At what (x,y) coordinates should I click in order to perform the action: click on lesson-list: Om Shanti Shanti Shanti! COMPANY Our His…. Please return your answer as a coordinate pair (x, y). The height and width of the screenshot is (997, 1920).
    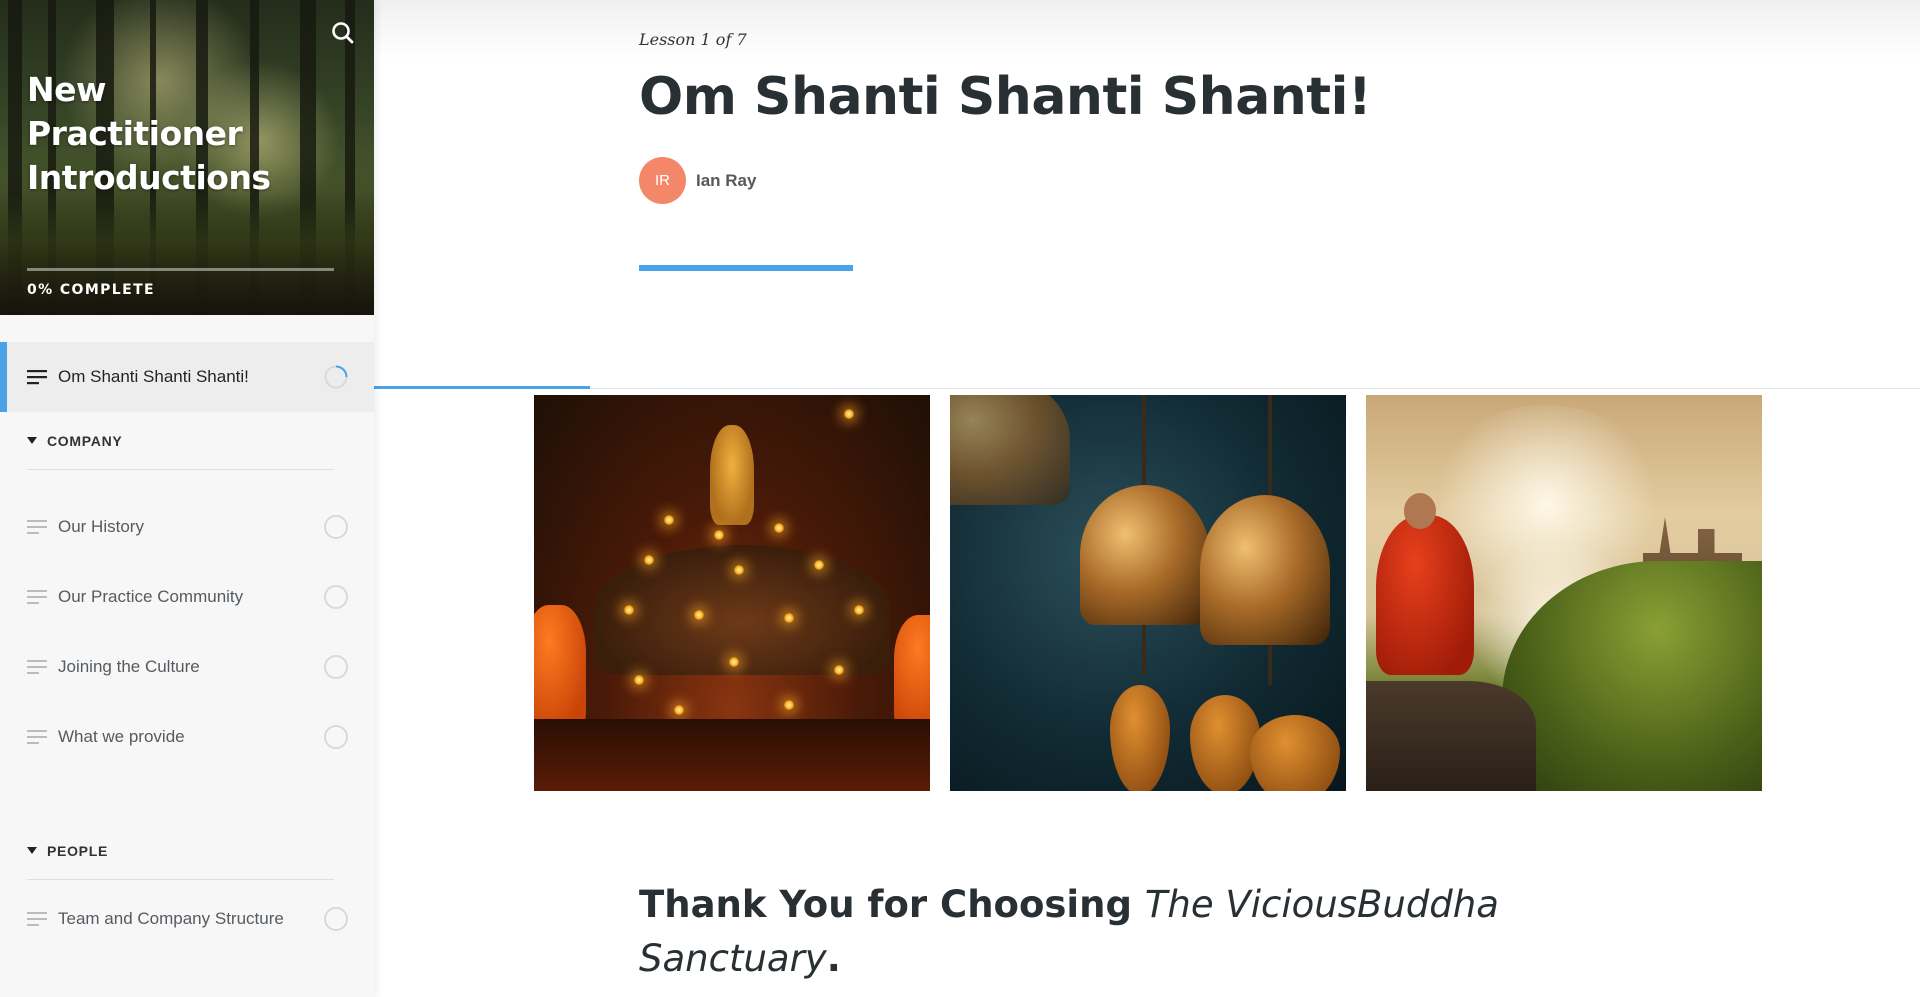
    Looking at the image, I should click on (187, 648).